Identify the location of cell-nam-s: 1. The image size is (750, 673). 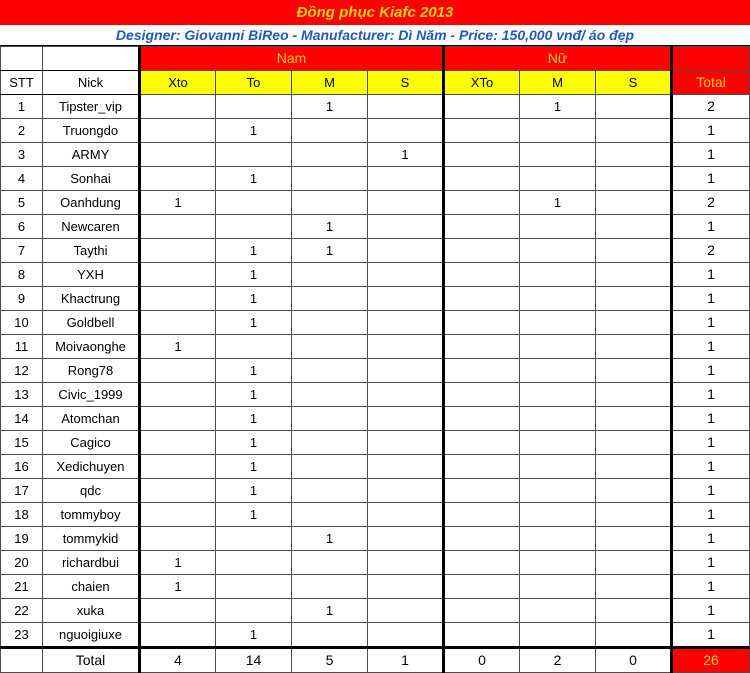
(406, 154).